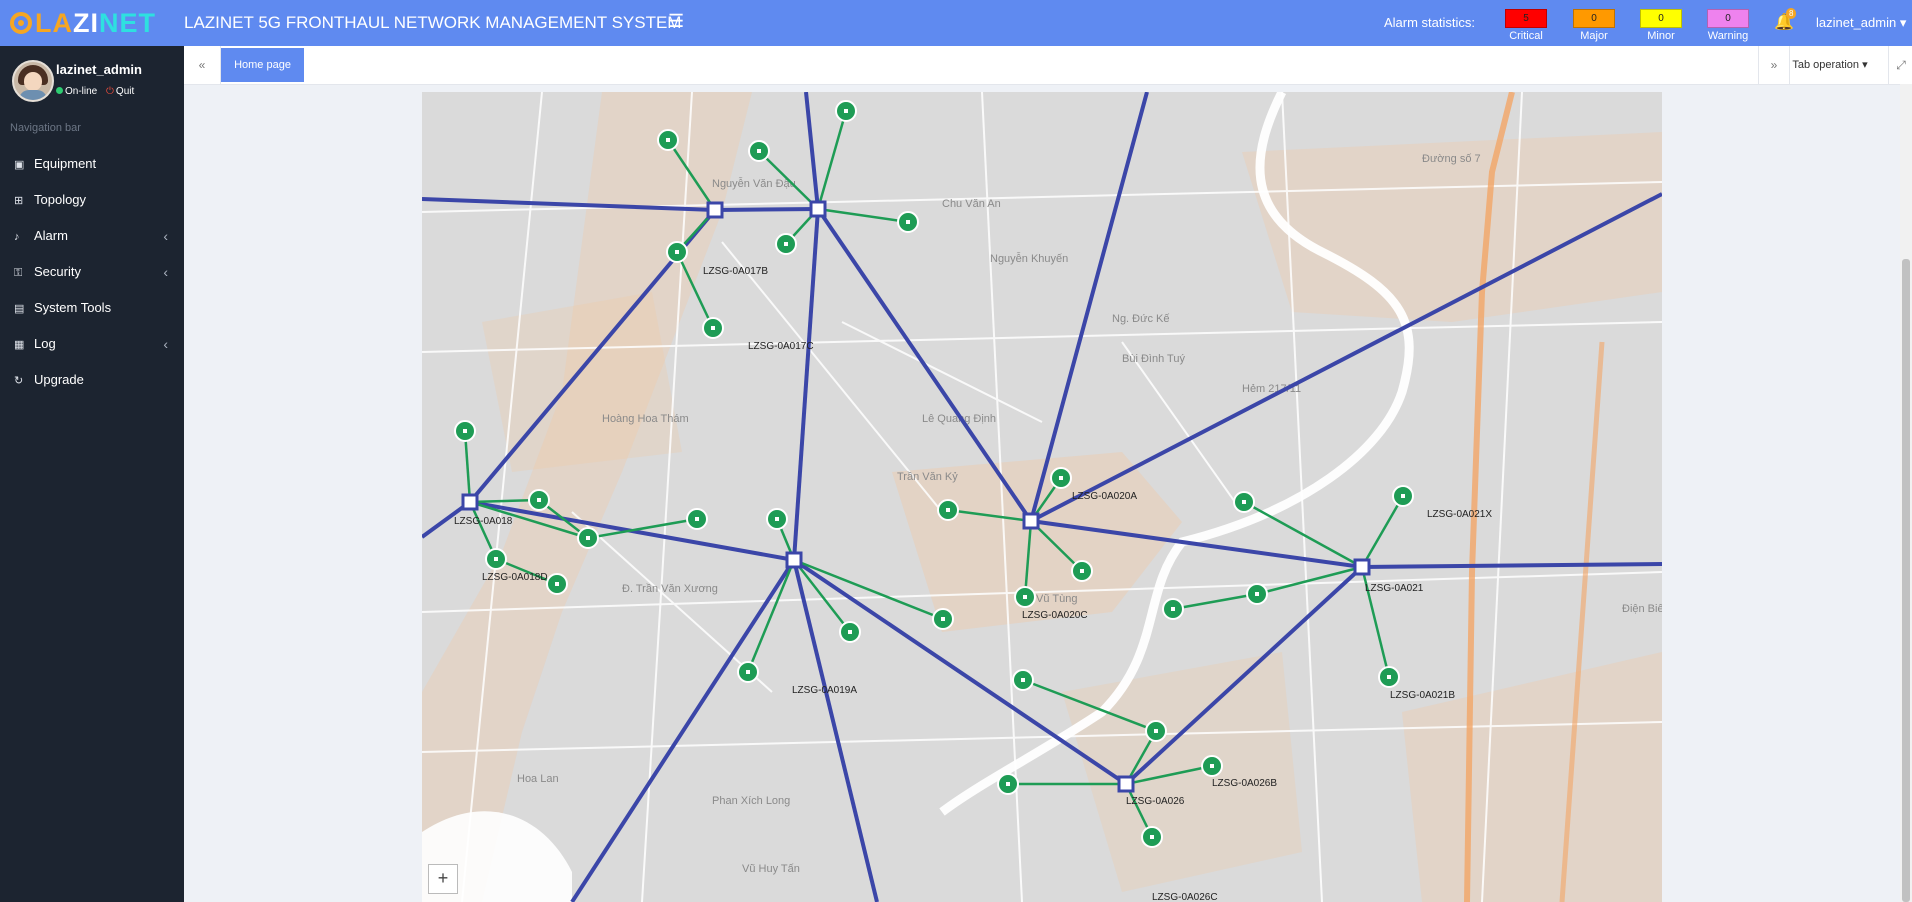 The image size is (1912, 902). What do you see at coordinates (1642, 609) in the screenshot?
I see `street-label: Điện Biên Phủ` at bounding box center [1642, 609].